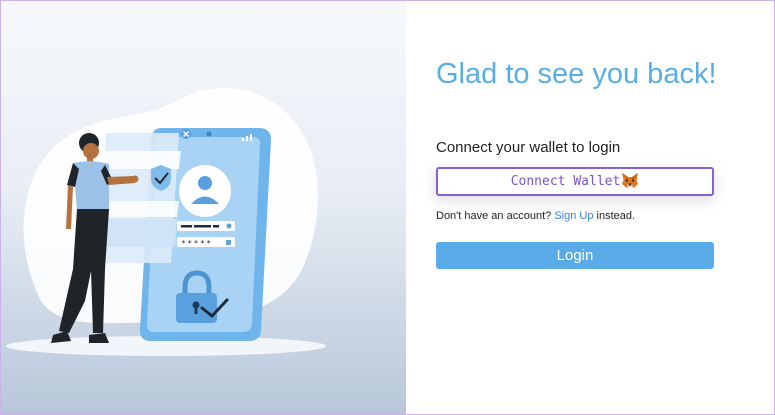 Image resolution: width=775 pixels, height=415 pixels. I want to click on signup-link: Sign Up, so click(573, 216).